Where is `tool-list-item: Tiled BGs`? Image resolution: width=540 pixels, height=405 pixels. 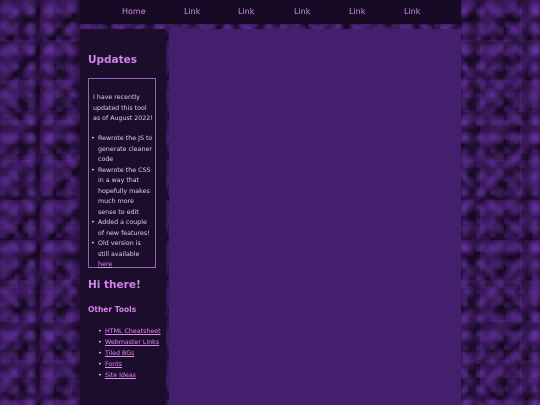
tool-list-item: Tiled BGs is located at coordinates (129, 353).